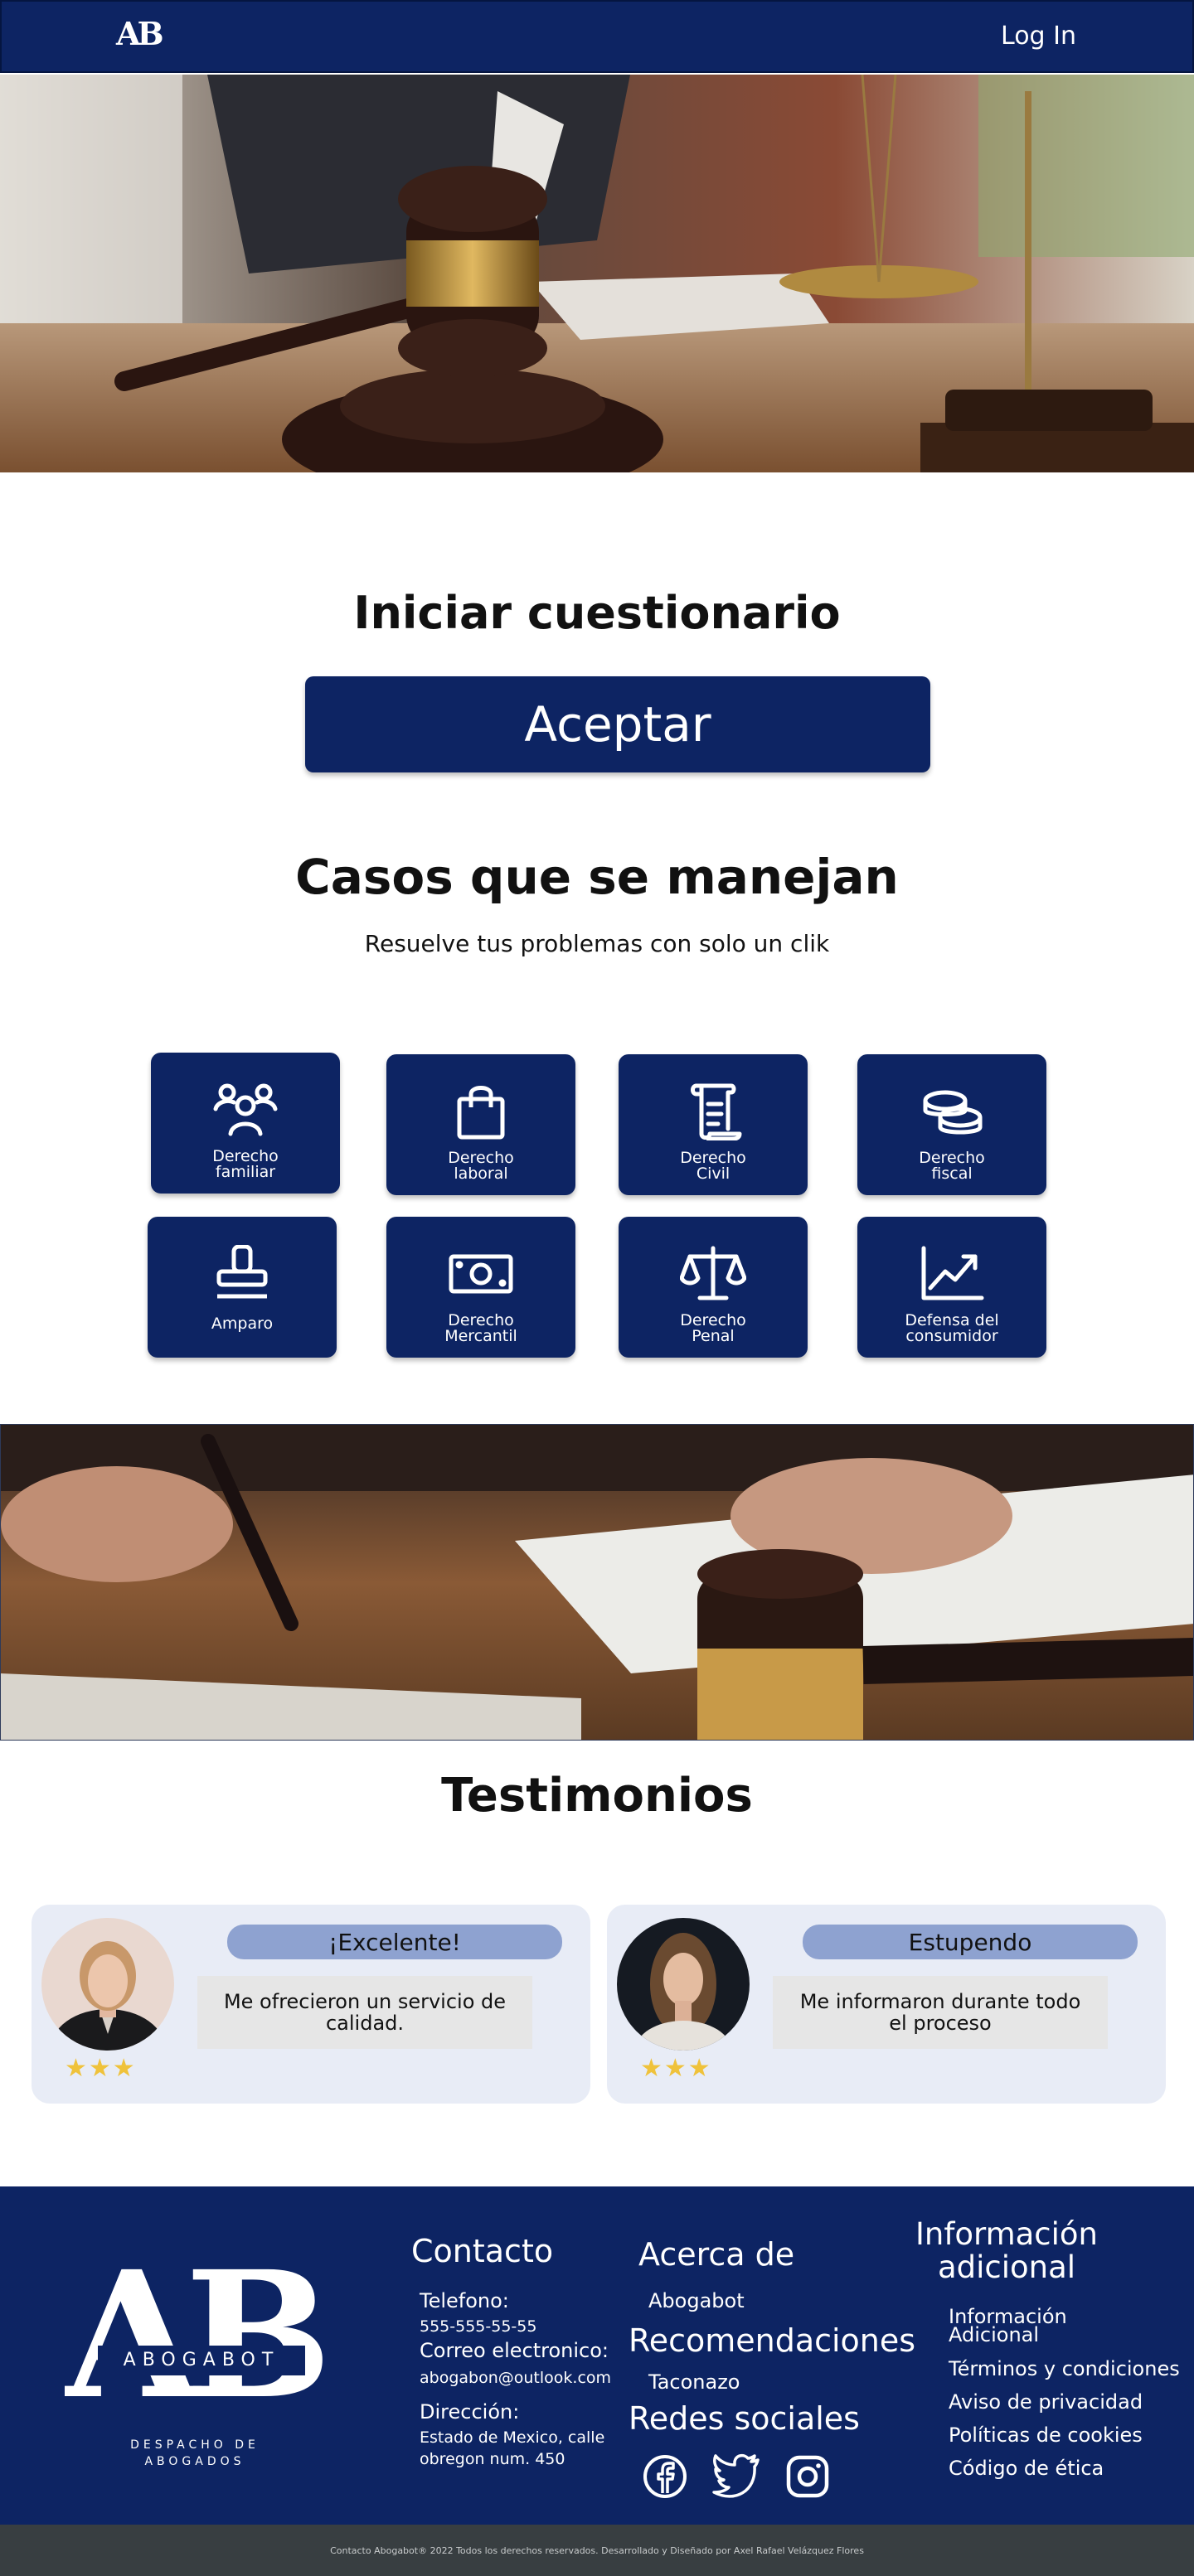  I want to click on navbar: AB Log In, so click(597, 36).